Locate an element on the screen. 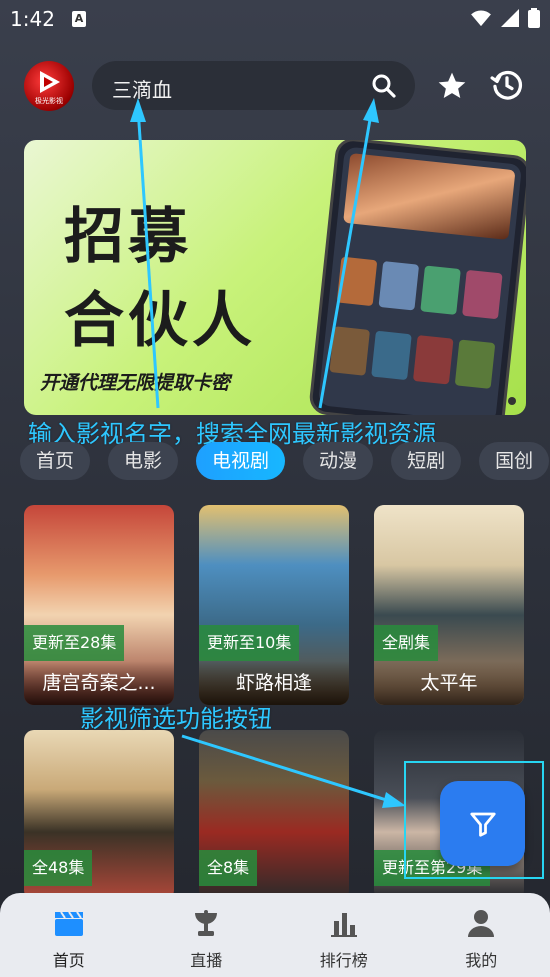 This screenshot has width=550, height=977. status-time: 1:42 is located at coordinates (32, 19).